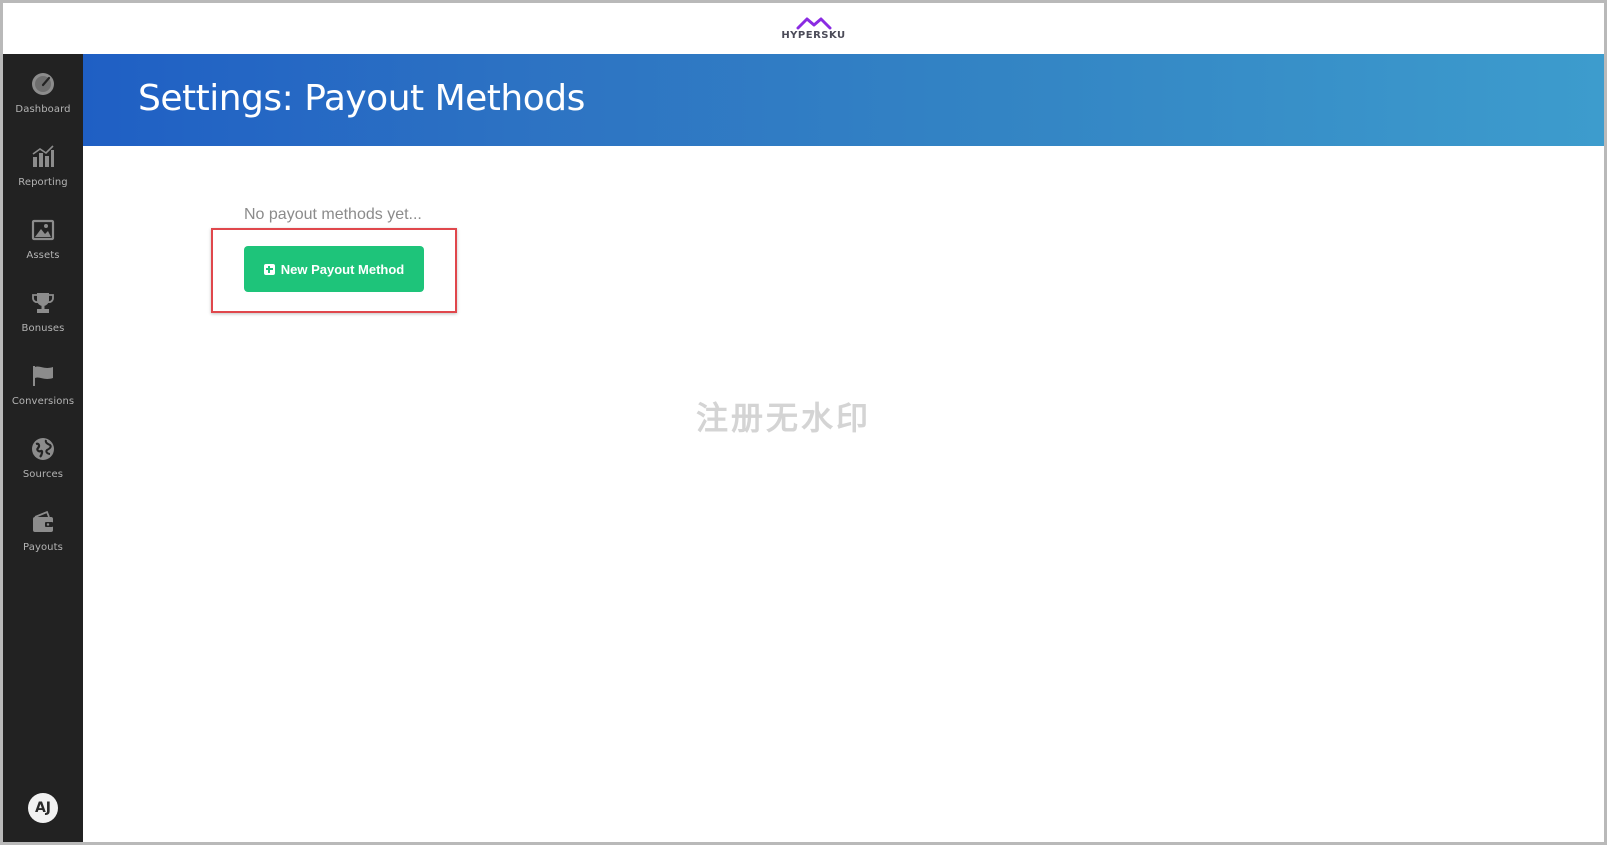  I want to click on trophy-icon, so click(43, 303).